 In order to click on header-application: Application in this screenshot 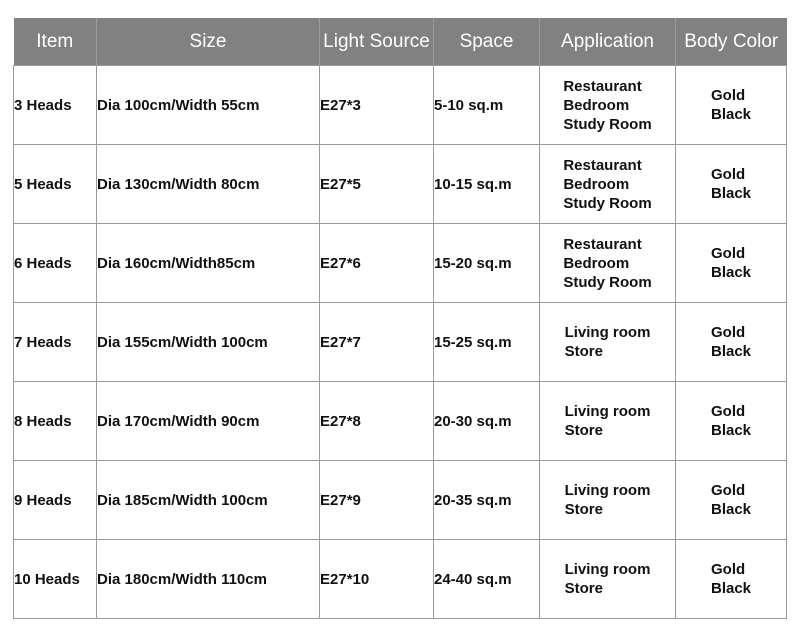, I will do `click(607, 42)`.